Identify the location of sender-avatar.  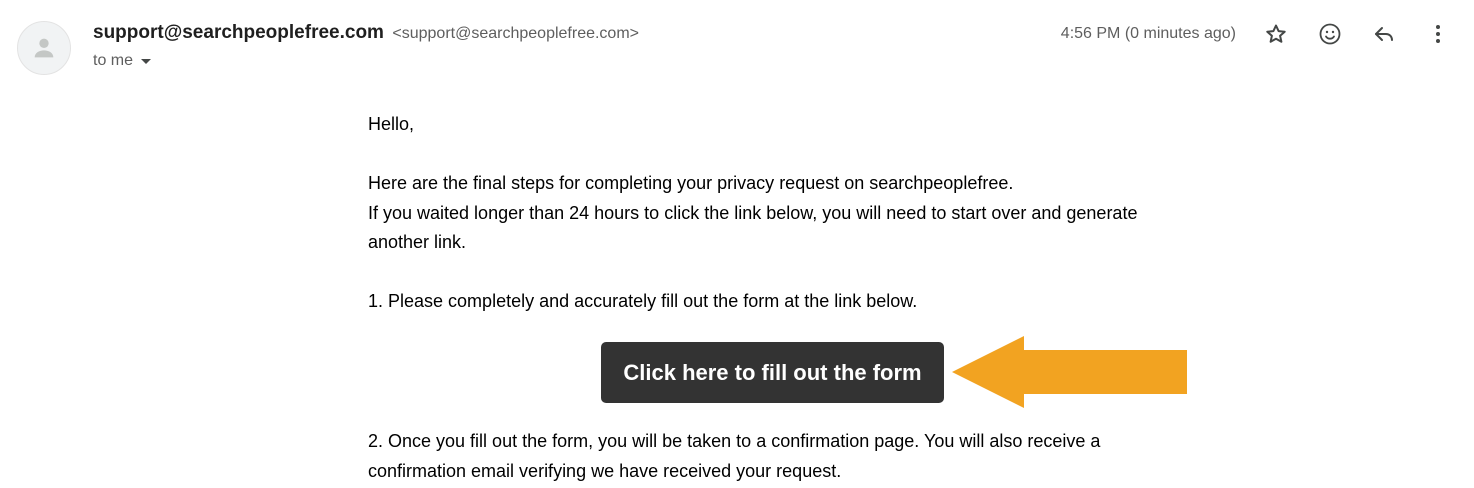
(44, 48).